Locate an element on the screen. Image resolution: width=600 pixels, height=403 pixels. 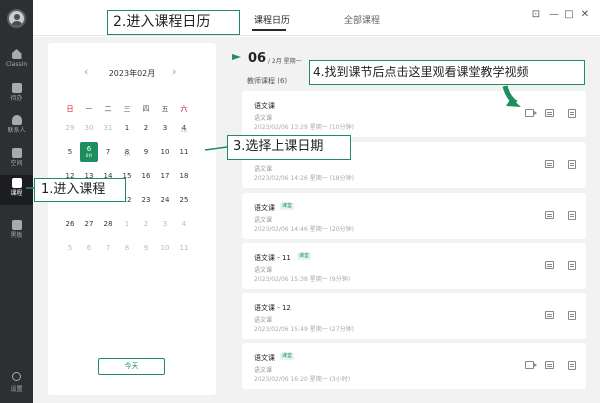
day-number: 9 is located at coordinates (146, 152).